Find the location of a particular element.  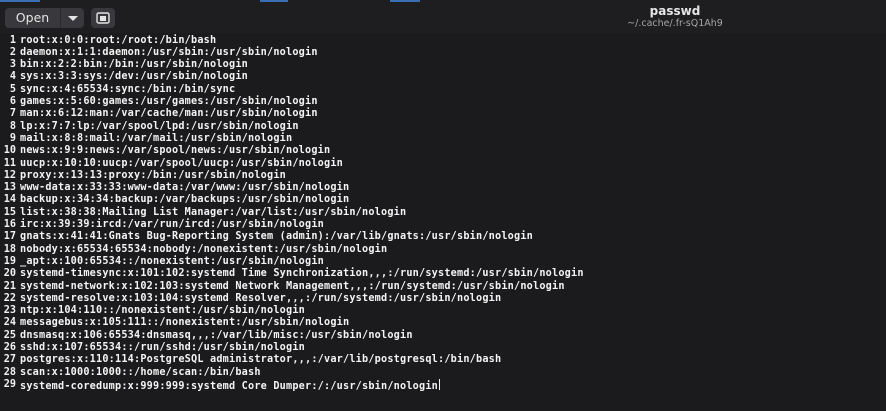

open-menu-button is located at coordinates (72, 18).